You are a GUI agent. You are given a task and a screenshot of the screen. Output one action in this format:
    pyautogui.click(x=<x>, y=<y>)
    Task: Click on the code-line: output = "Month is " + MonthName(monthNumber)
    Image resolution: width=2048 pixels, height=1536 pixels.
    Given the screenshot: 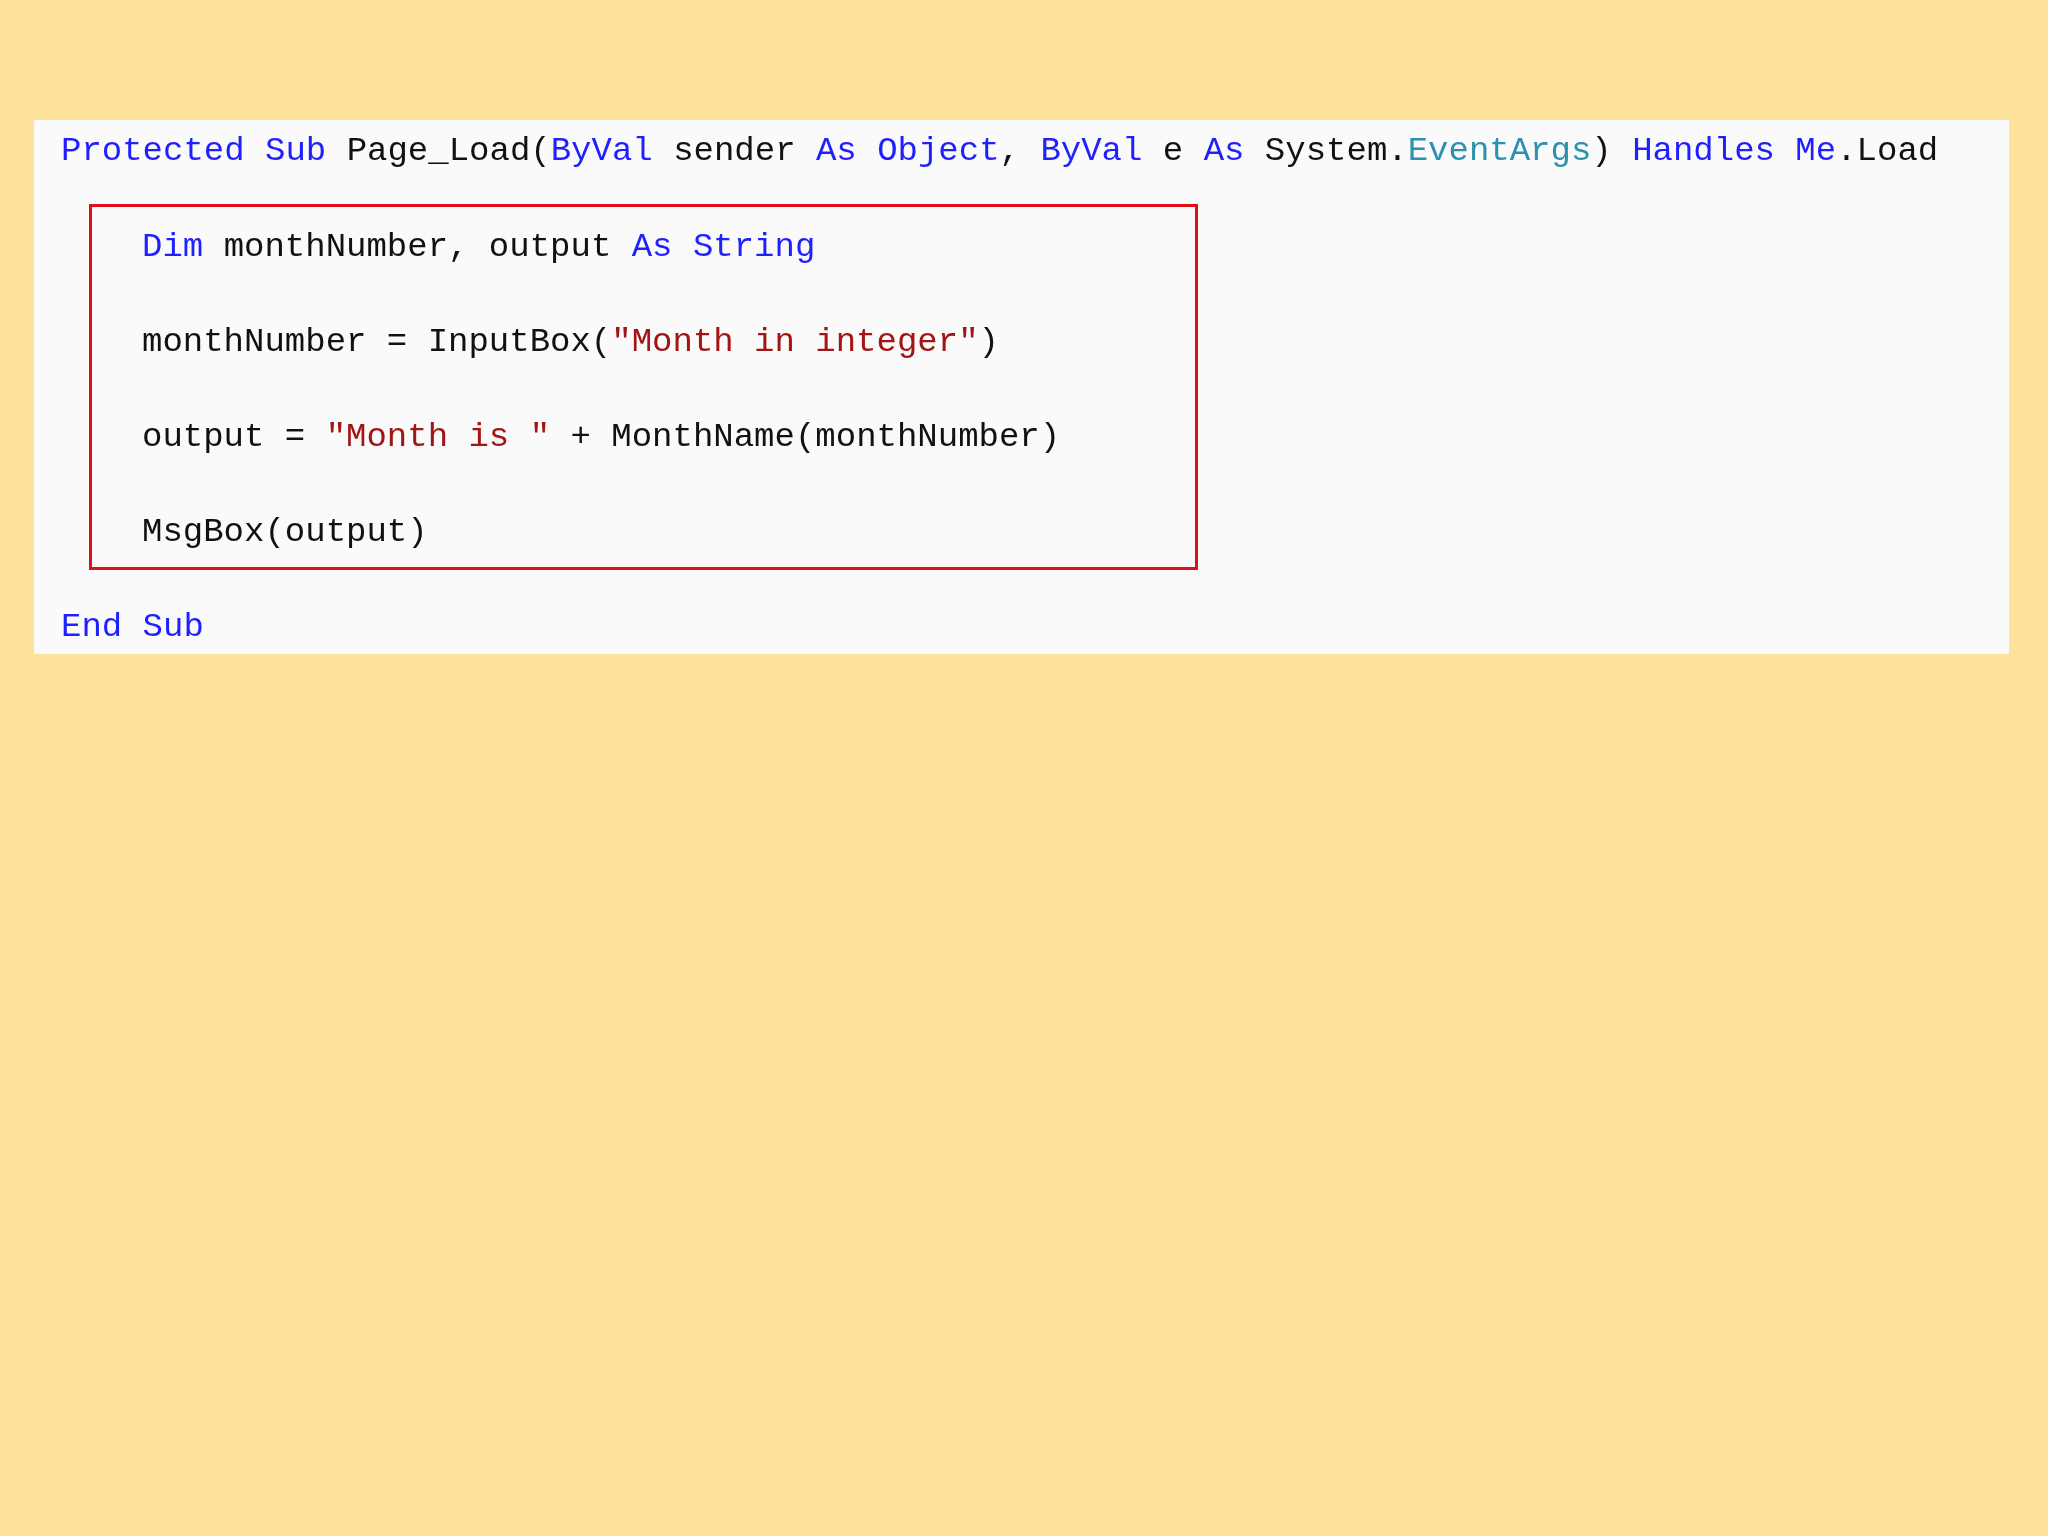 What is the action you would take?
    pyautogui.click(x=602, y=437)
    